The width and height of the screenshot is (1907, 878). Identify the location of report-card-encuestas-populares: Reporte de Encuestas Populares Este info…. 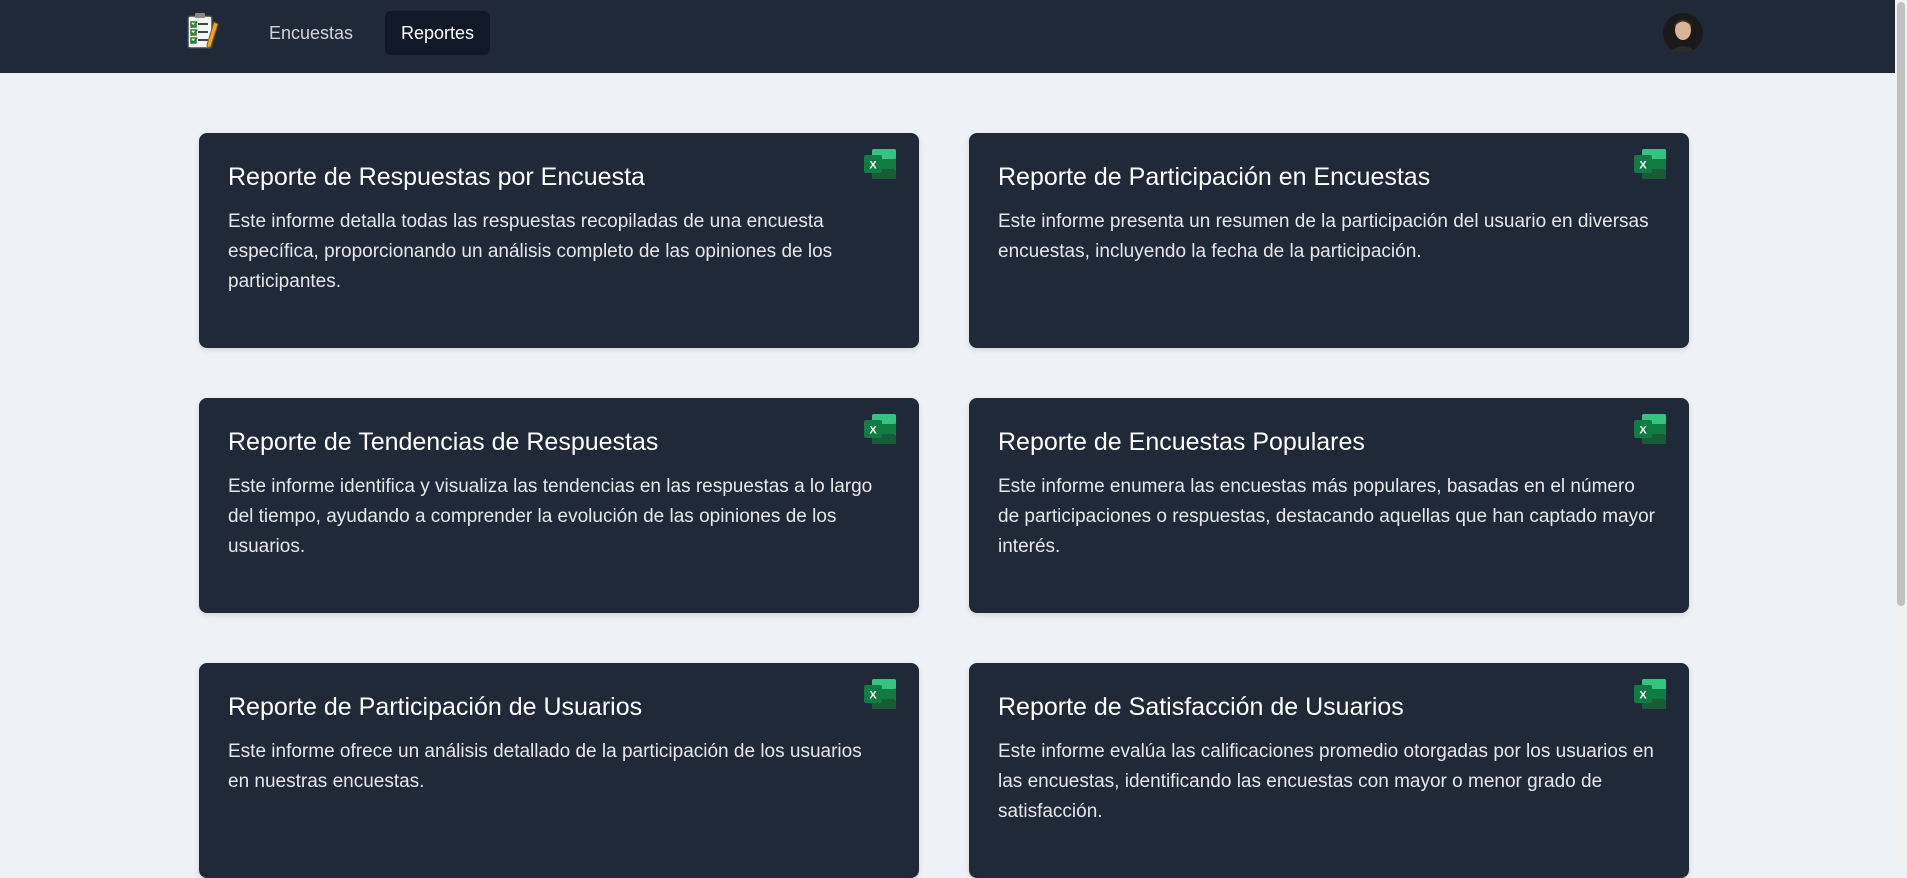
(1329, 505).